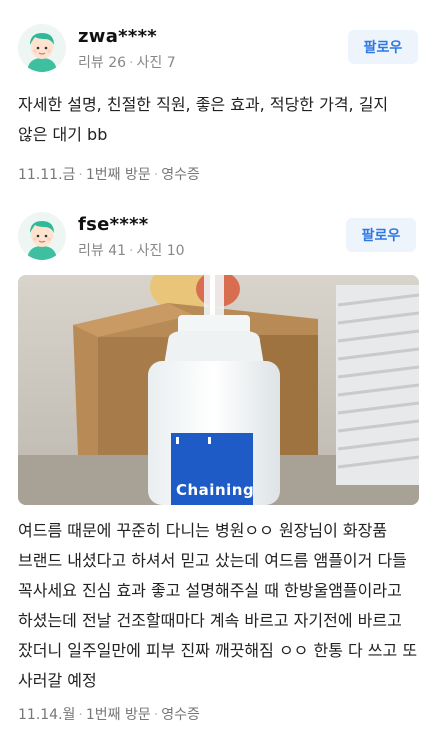 This screenshot has width=435, height=734. I want to click on review-meta: 11.11.금 · 1번째 방문 · 영수증, so click(109, 174).